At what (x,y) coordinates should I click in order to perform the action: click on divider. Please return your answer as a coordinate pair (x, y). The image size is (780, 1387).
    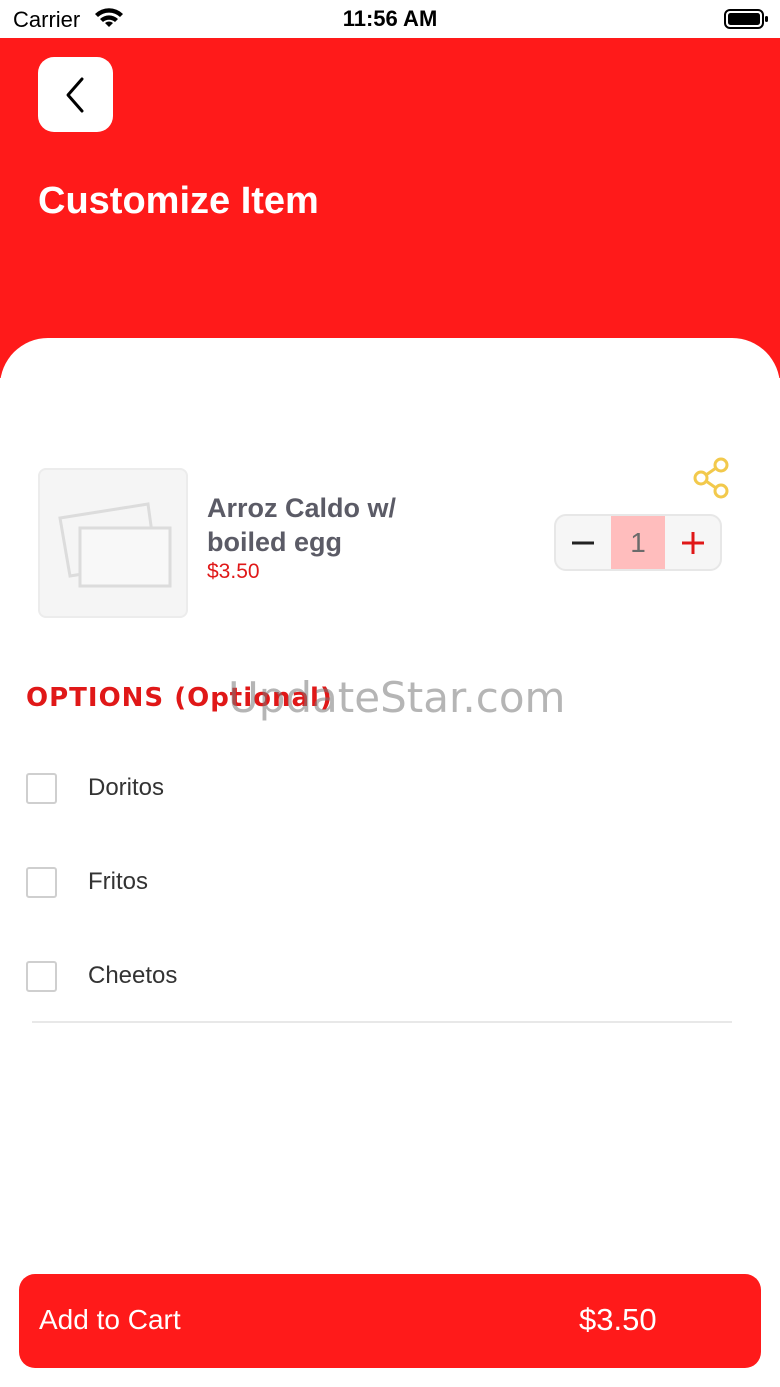
    Looking at the image, I should click on (382, 1022).